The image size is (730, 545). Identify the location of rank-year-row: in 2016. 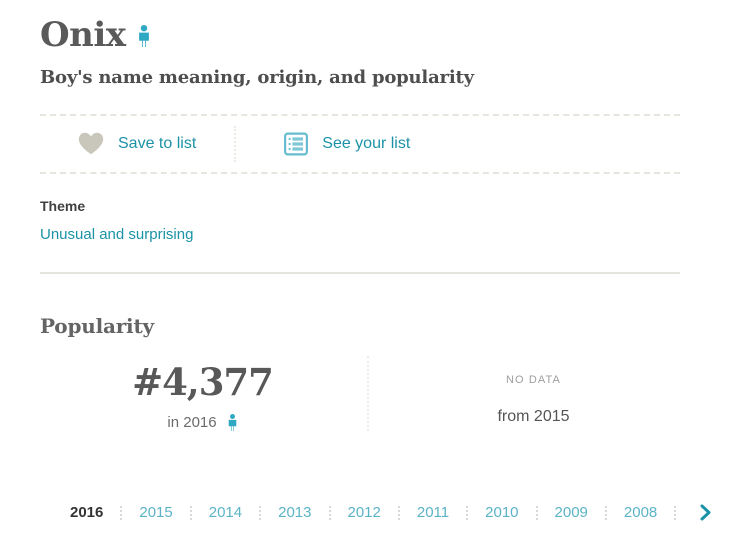
(202, 423).